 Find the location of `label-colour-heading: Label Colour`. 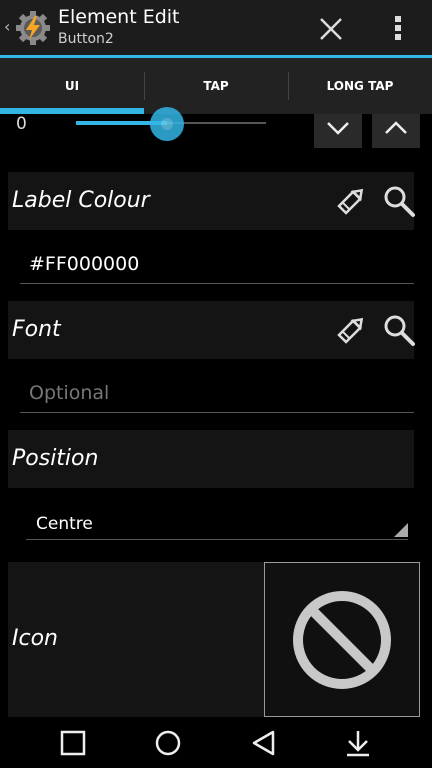

label-colour-heading: Label Colour is located at coordinates (81, 200).